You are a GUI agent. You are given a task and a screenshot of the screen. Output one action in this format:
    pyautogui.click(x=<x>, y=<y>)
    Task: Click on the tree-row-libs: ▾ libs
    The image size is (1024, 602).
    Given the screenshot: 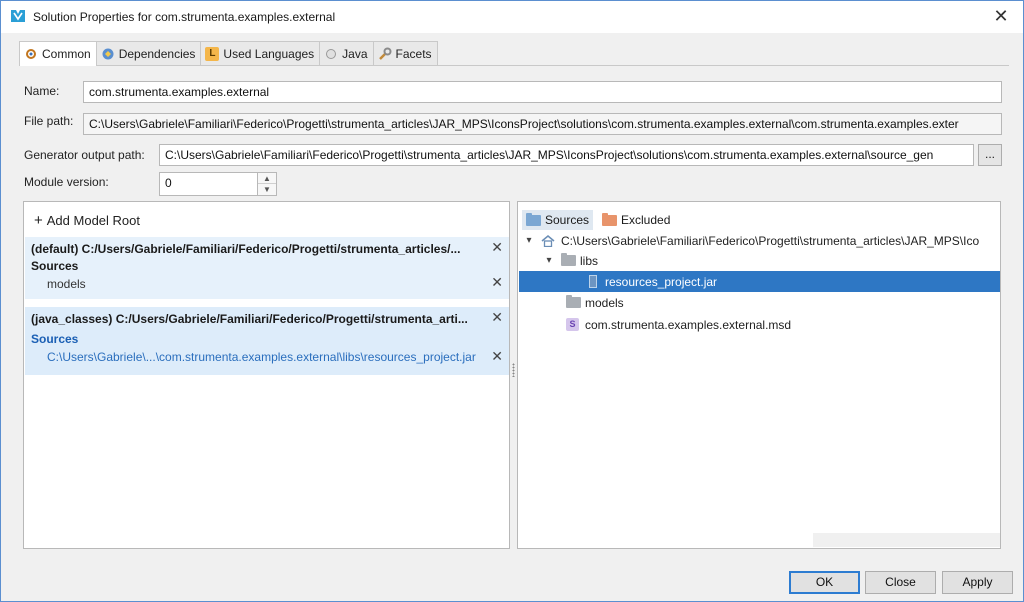 What is the action you would take?
    pyautogui.click(x=759, y=260)
    